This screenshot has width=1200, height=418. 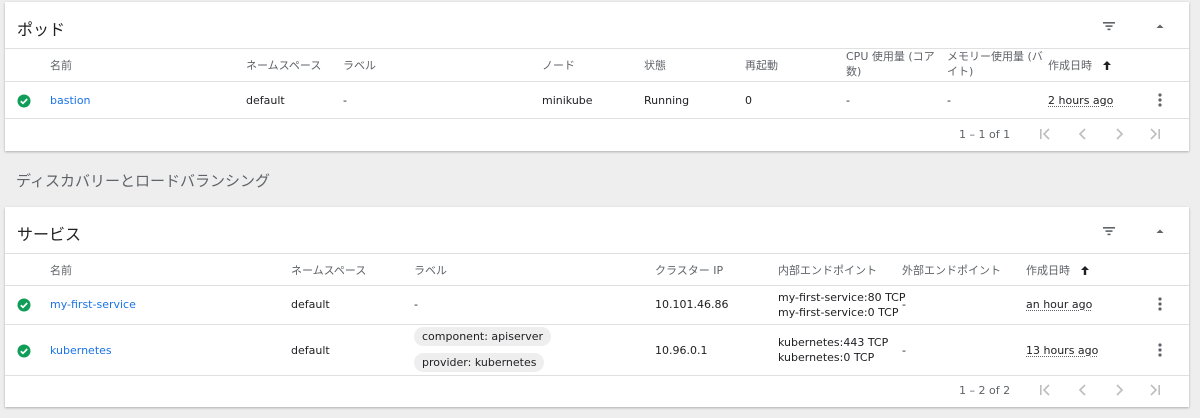 I want to click on pod-namespace: default, so click(x=265, y=100).